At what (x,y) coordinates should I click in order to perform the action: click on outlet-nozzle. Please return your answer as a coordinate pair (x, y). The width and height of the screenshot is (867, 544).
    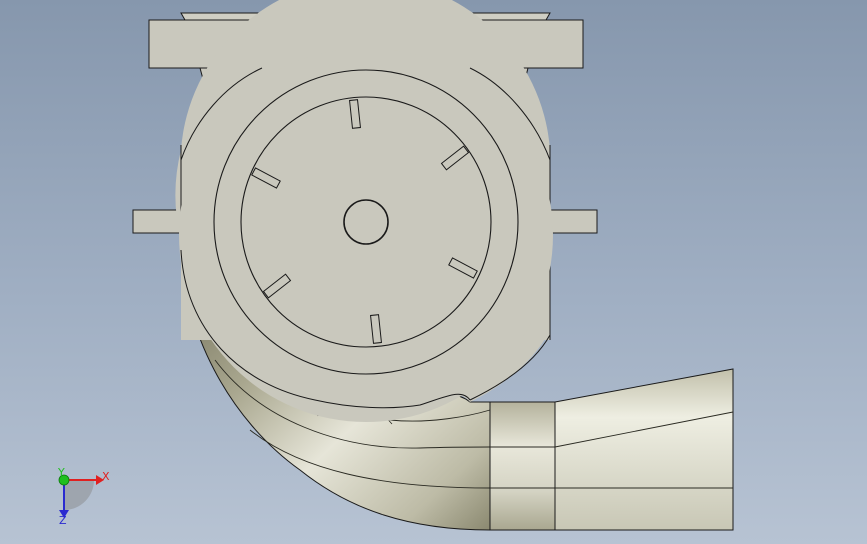
    Looking at the image, I should click on (644, 449).